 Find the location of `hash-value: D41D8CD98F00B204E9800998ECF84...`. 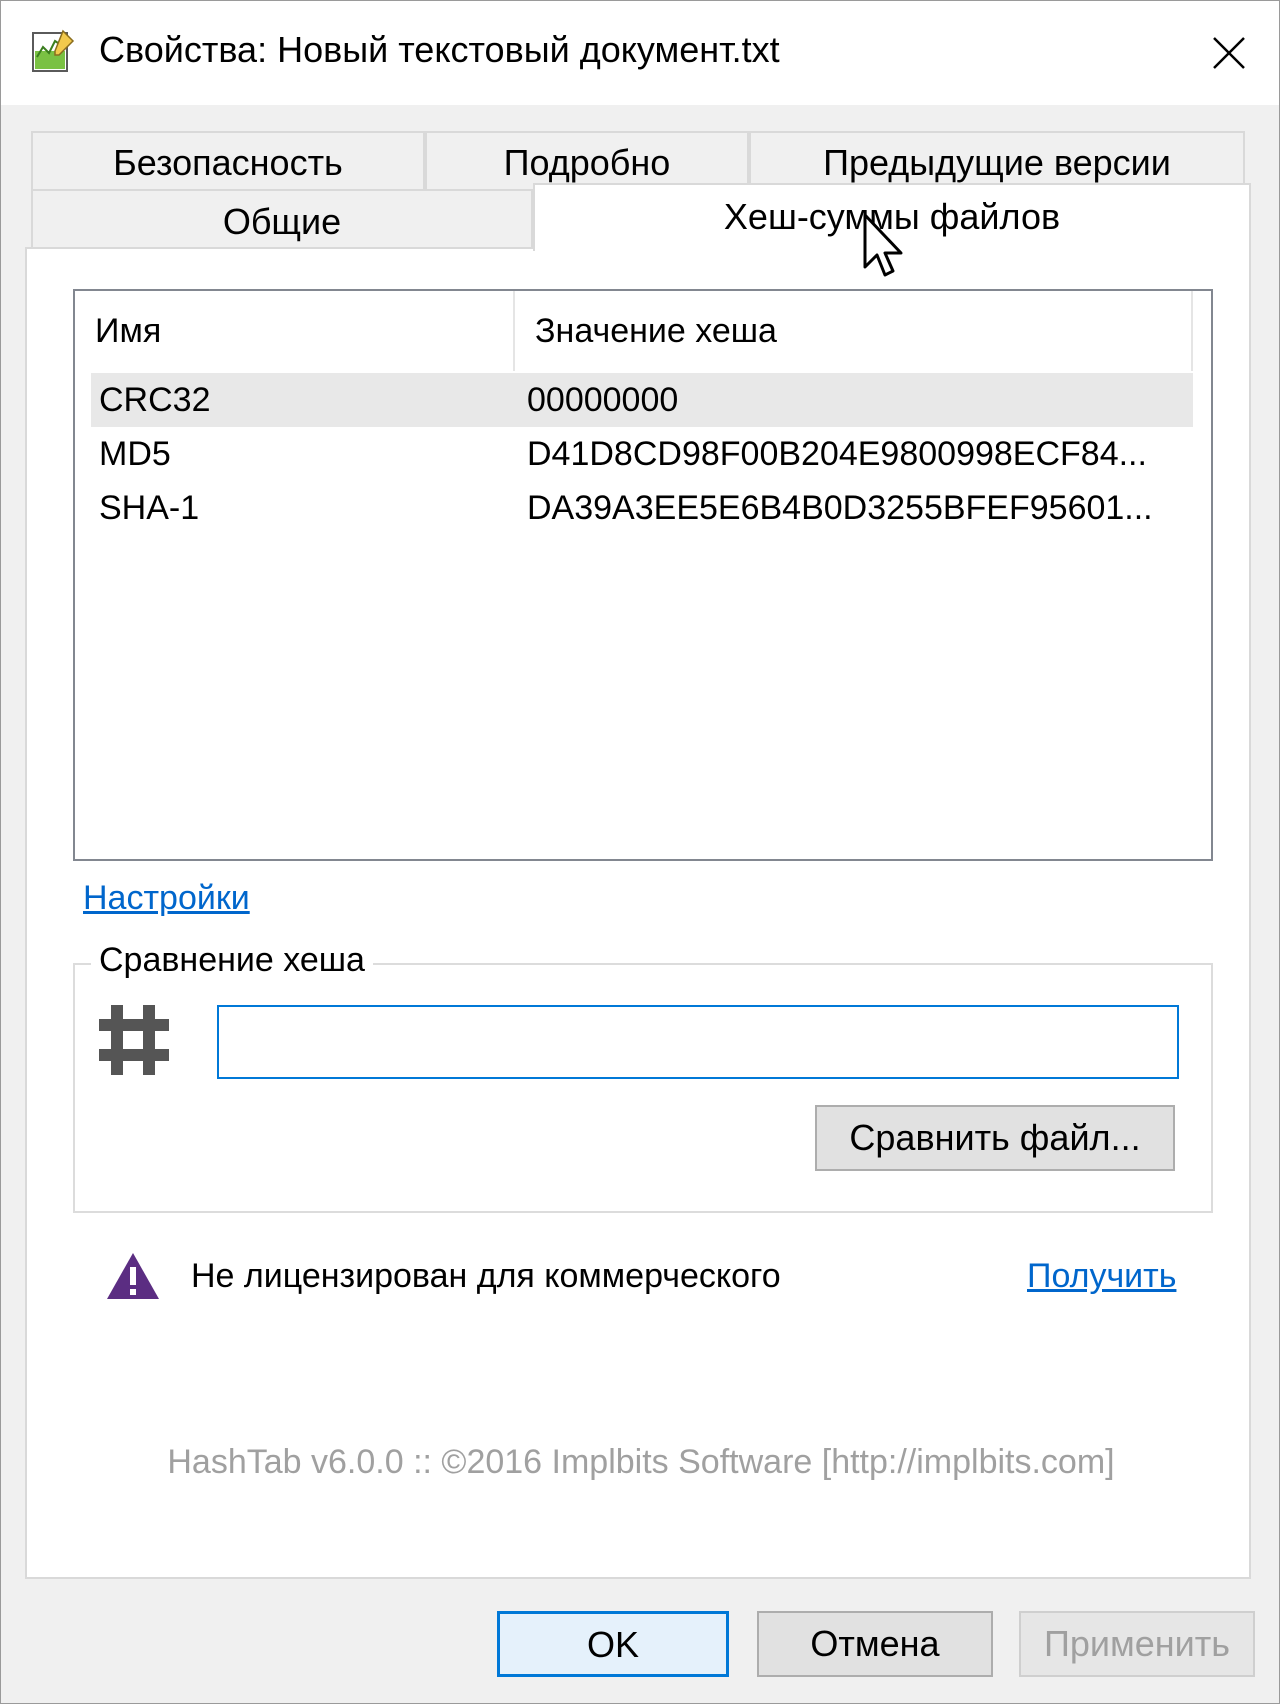

hash-value: D41D8CD98F00B204E9800998ECF84... is located at coordinates (837, 454).